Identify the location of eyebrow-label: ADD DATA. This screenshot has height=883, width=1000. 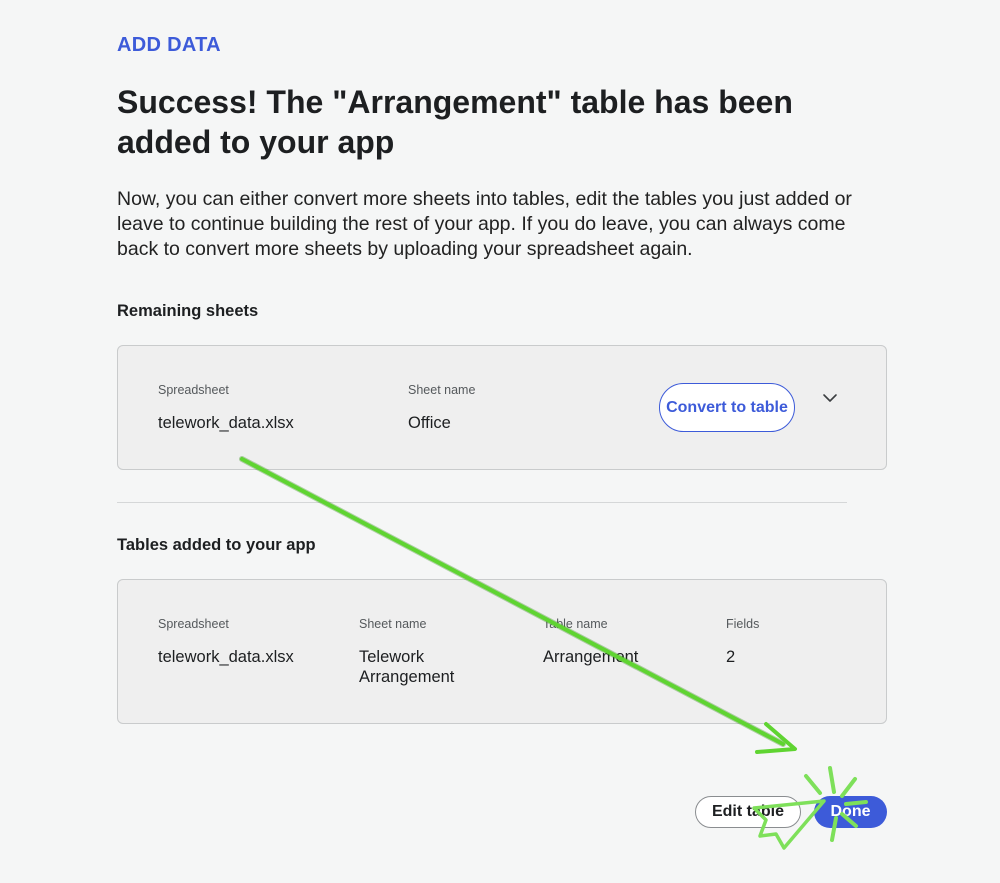
(169, 45).